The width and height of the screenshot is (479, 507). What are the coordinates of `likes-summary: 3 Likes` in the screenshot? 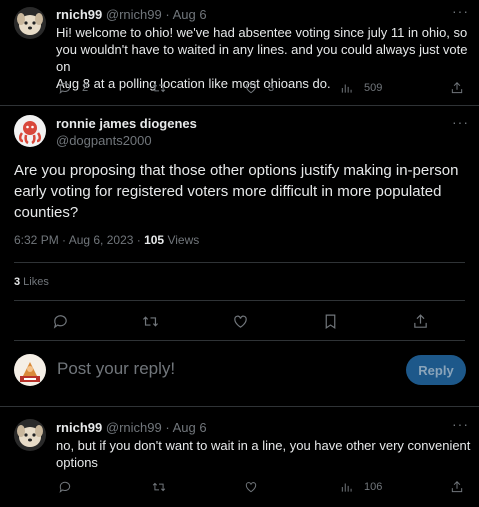 It's located at (31, 282).